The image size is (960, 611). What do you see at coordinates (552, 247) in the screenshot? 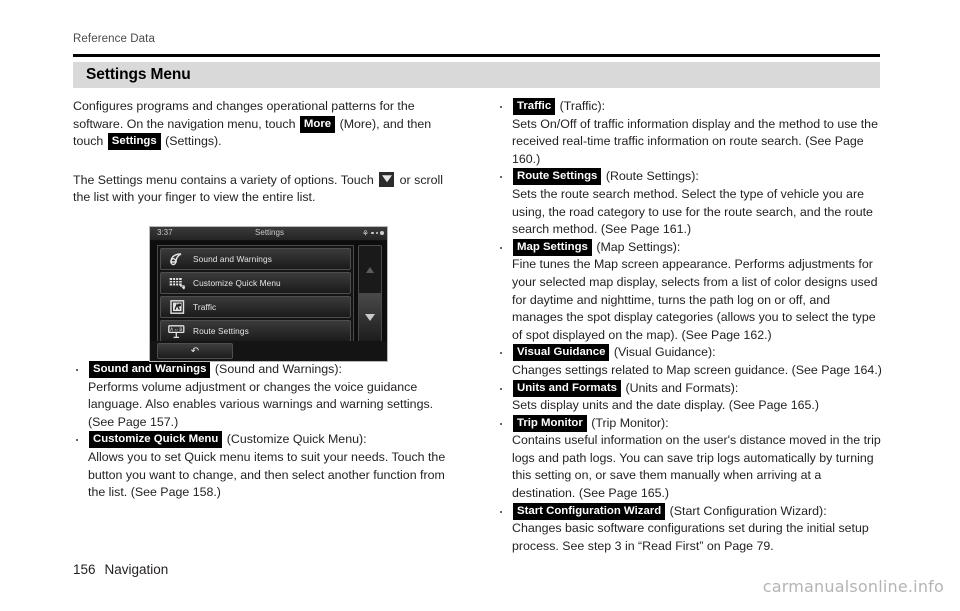
I see `key-badge-map-settings: Map Settings` at bounding box center [552, 247].